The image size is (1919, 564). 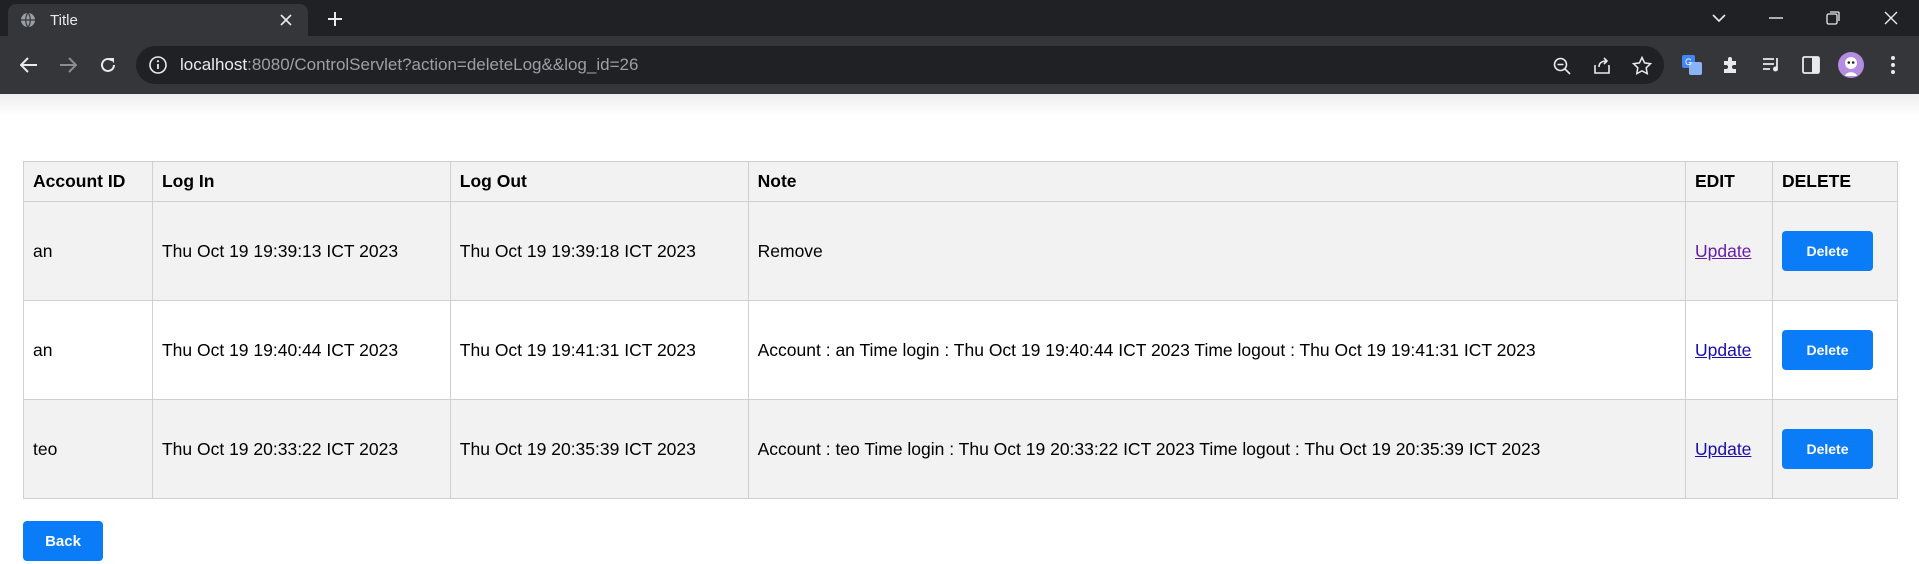 What do you see at coordinates (64, 20) in the screenshot?
I see `tab-title: Title` at bounding box center [64, 20].